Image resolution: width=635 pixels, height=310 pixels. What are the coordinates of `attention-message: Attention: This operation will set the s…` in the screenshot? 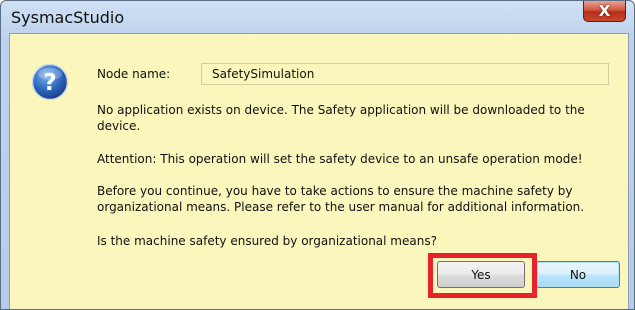 It's located at (340, 159).